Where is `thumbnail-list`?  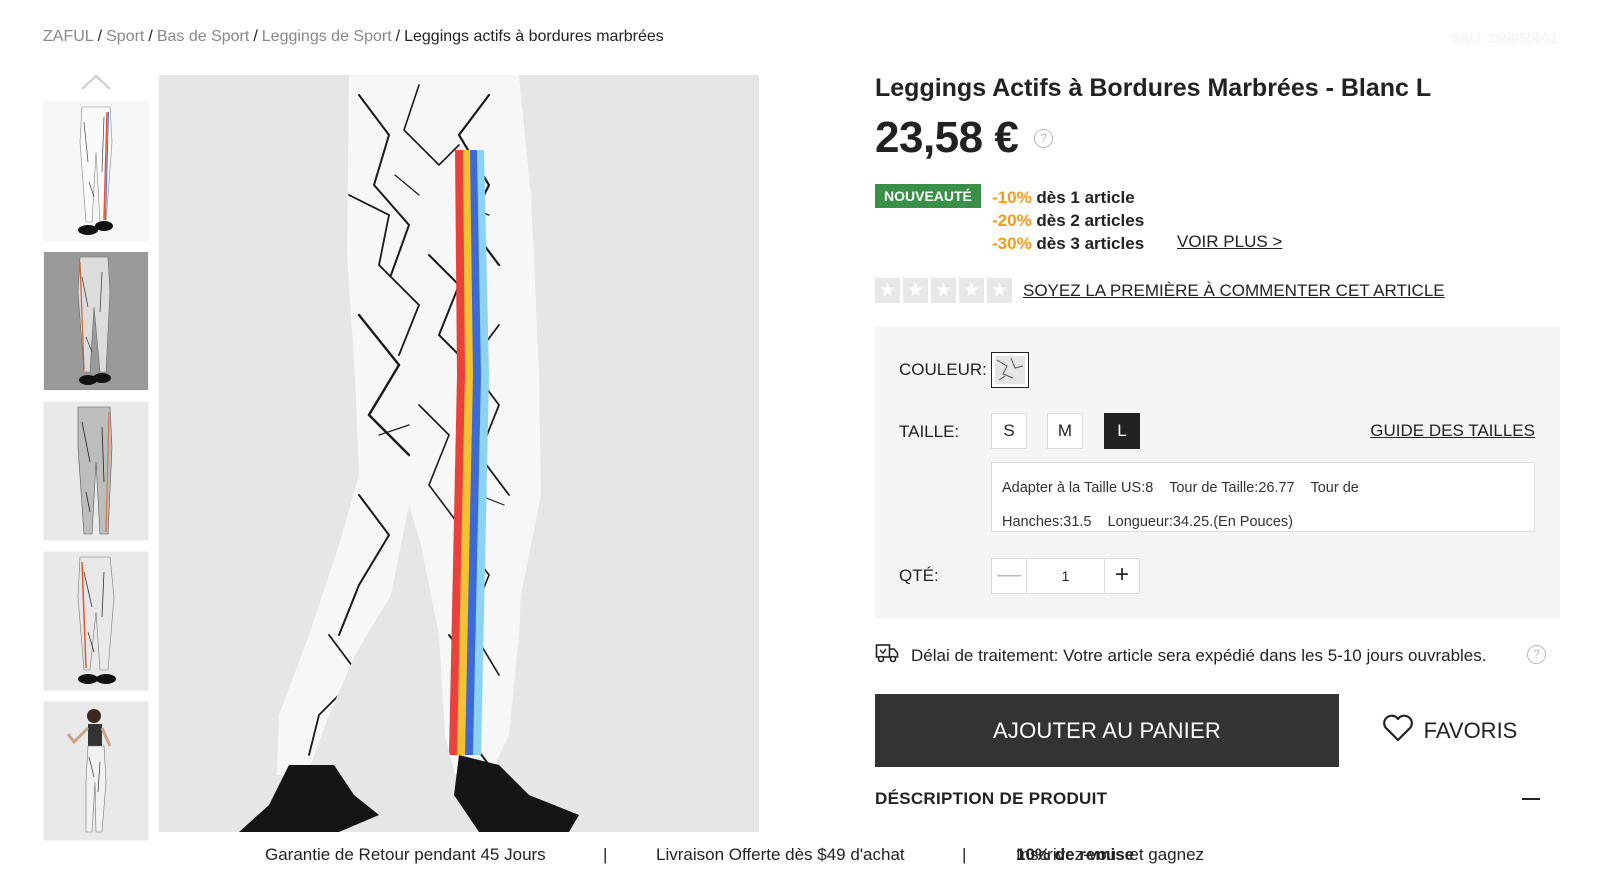
thumbnail-list is located at coordinates (96, 476).